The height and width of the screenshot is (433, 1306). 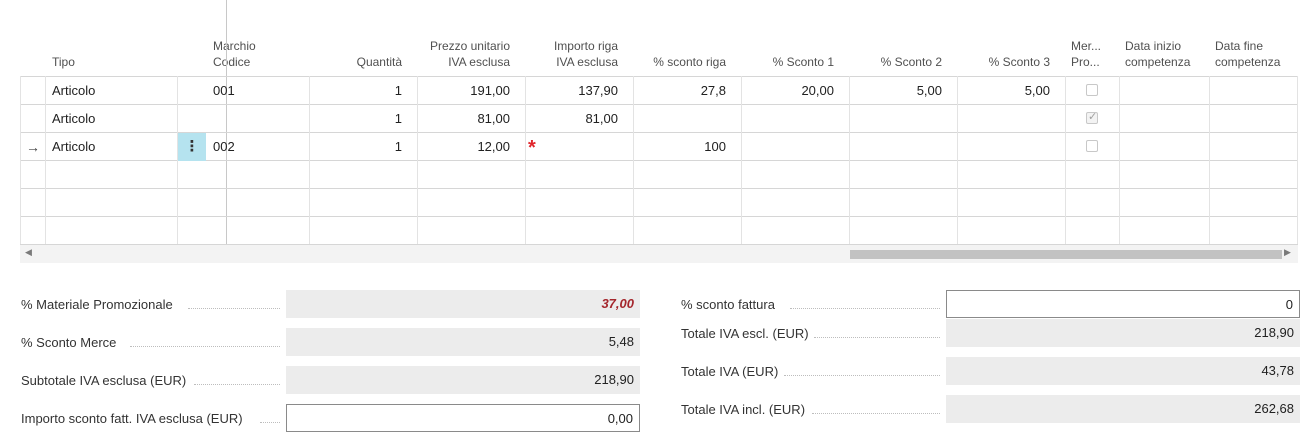 What do you see at coordinates (97, 304) in the screenshot?
I see `label-materiale-promozionale: % Materiale Promozionale` at bounding box center [97, 304].